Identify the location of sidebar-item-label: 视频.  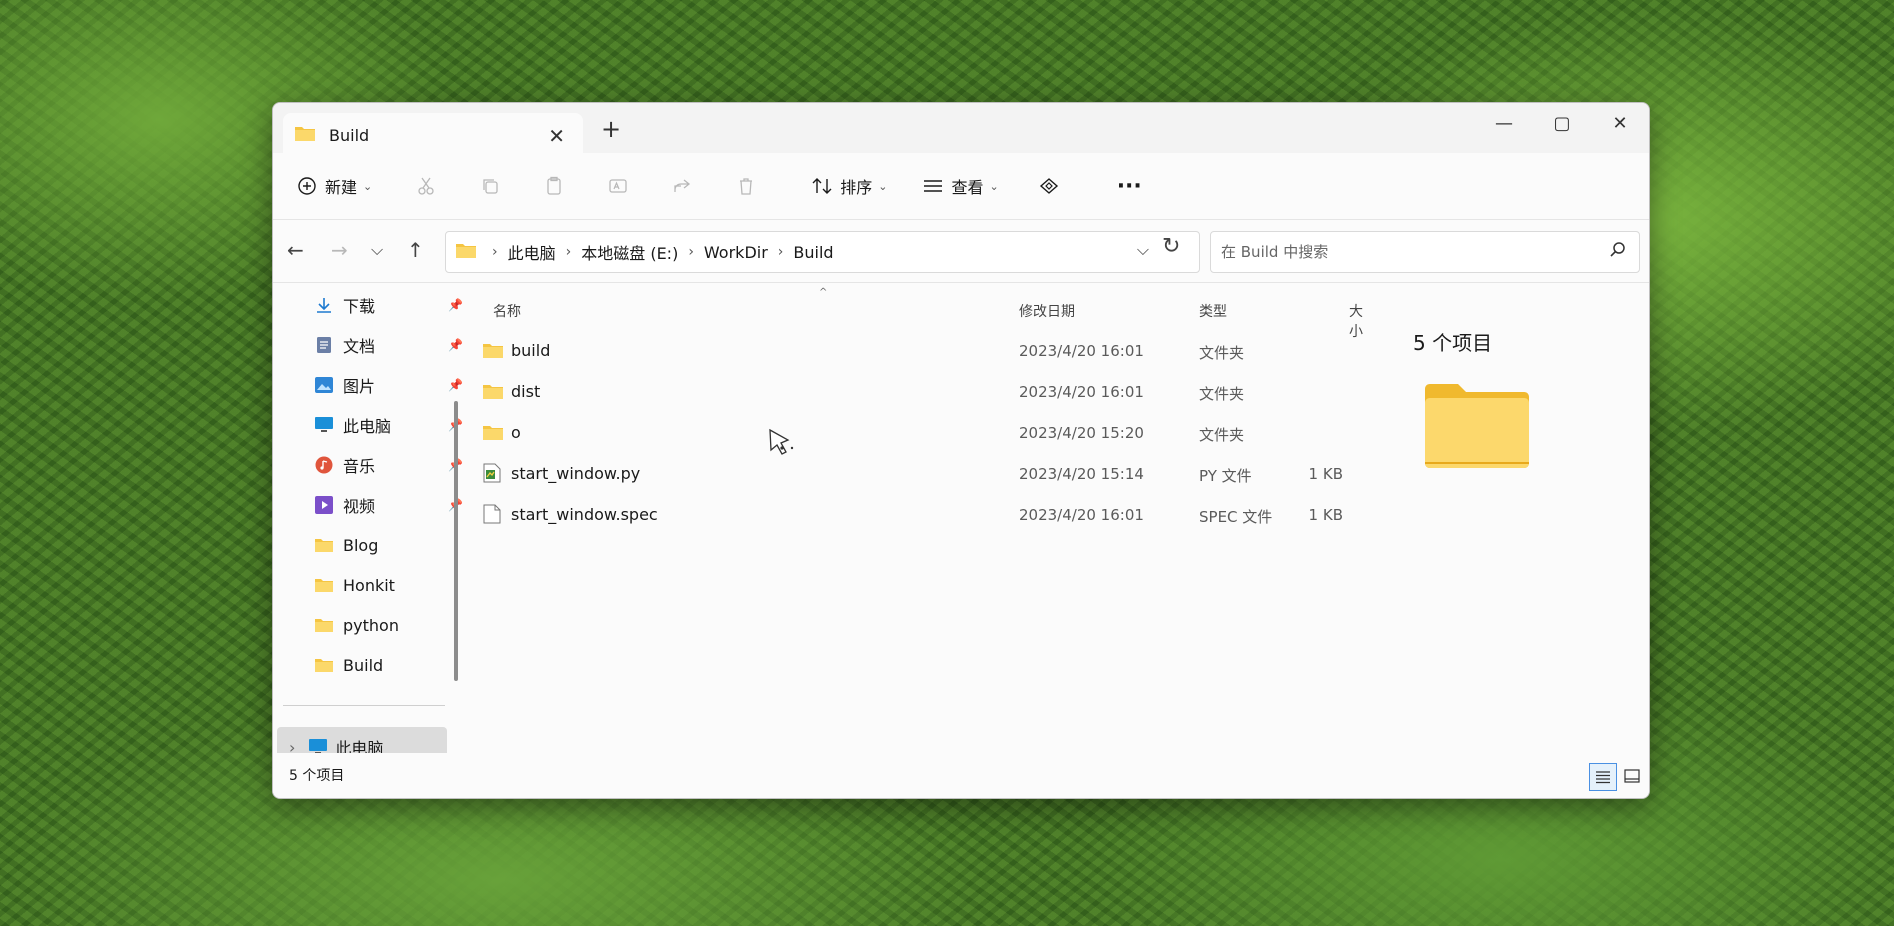
(359, 506).